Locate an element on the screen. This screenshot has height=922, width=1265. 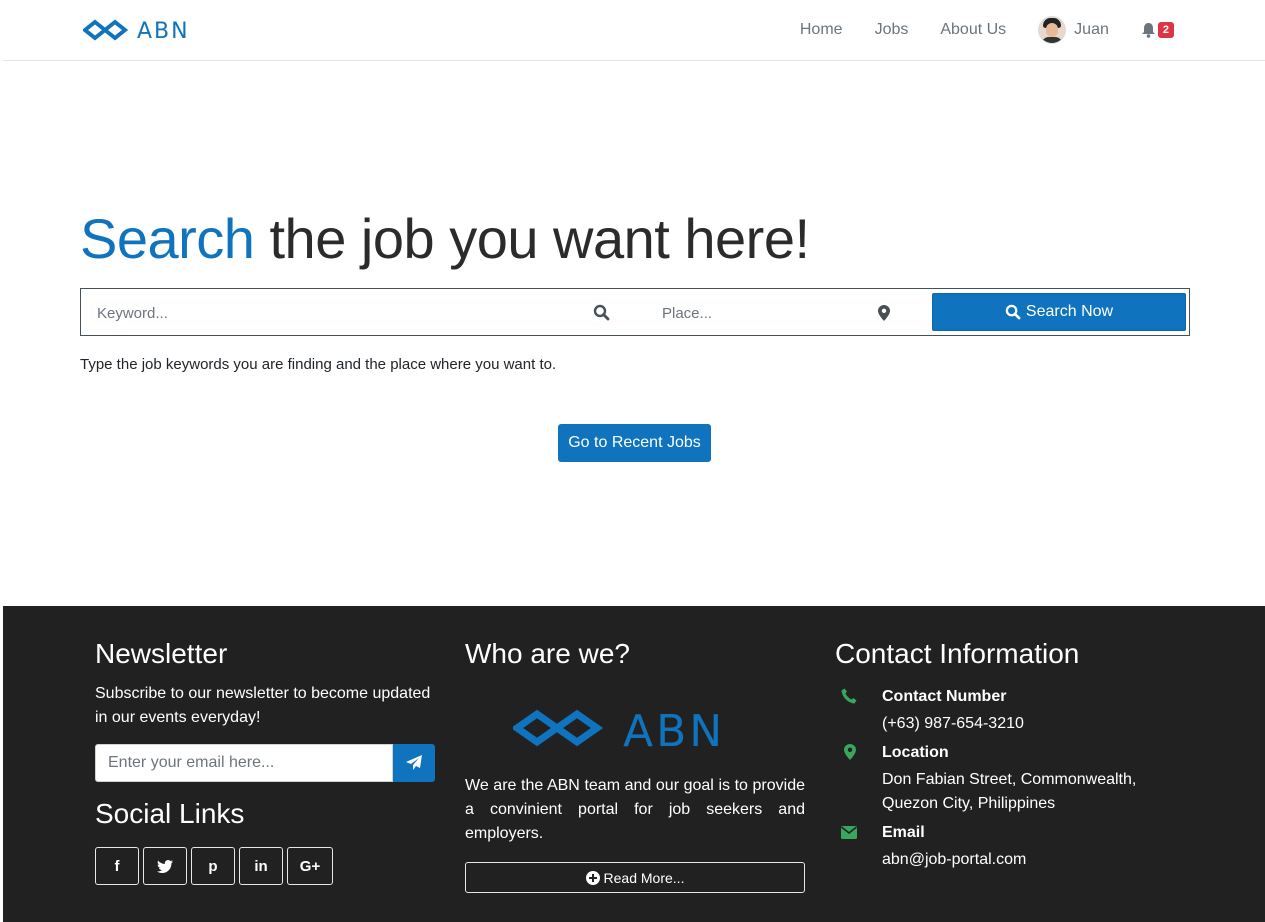
facebook-button: f is located at coordinates (117, 866).